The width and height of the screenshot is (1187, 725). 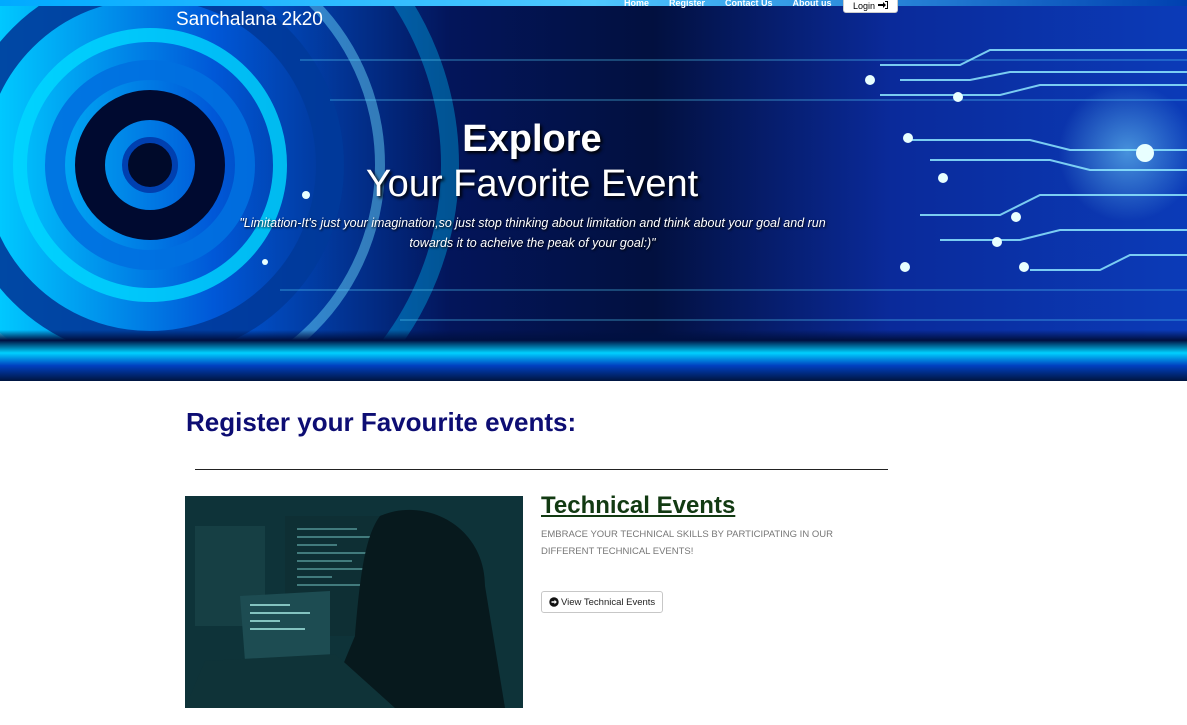 I want to click on hero-title: Explore, so click(x=532, y=139).